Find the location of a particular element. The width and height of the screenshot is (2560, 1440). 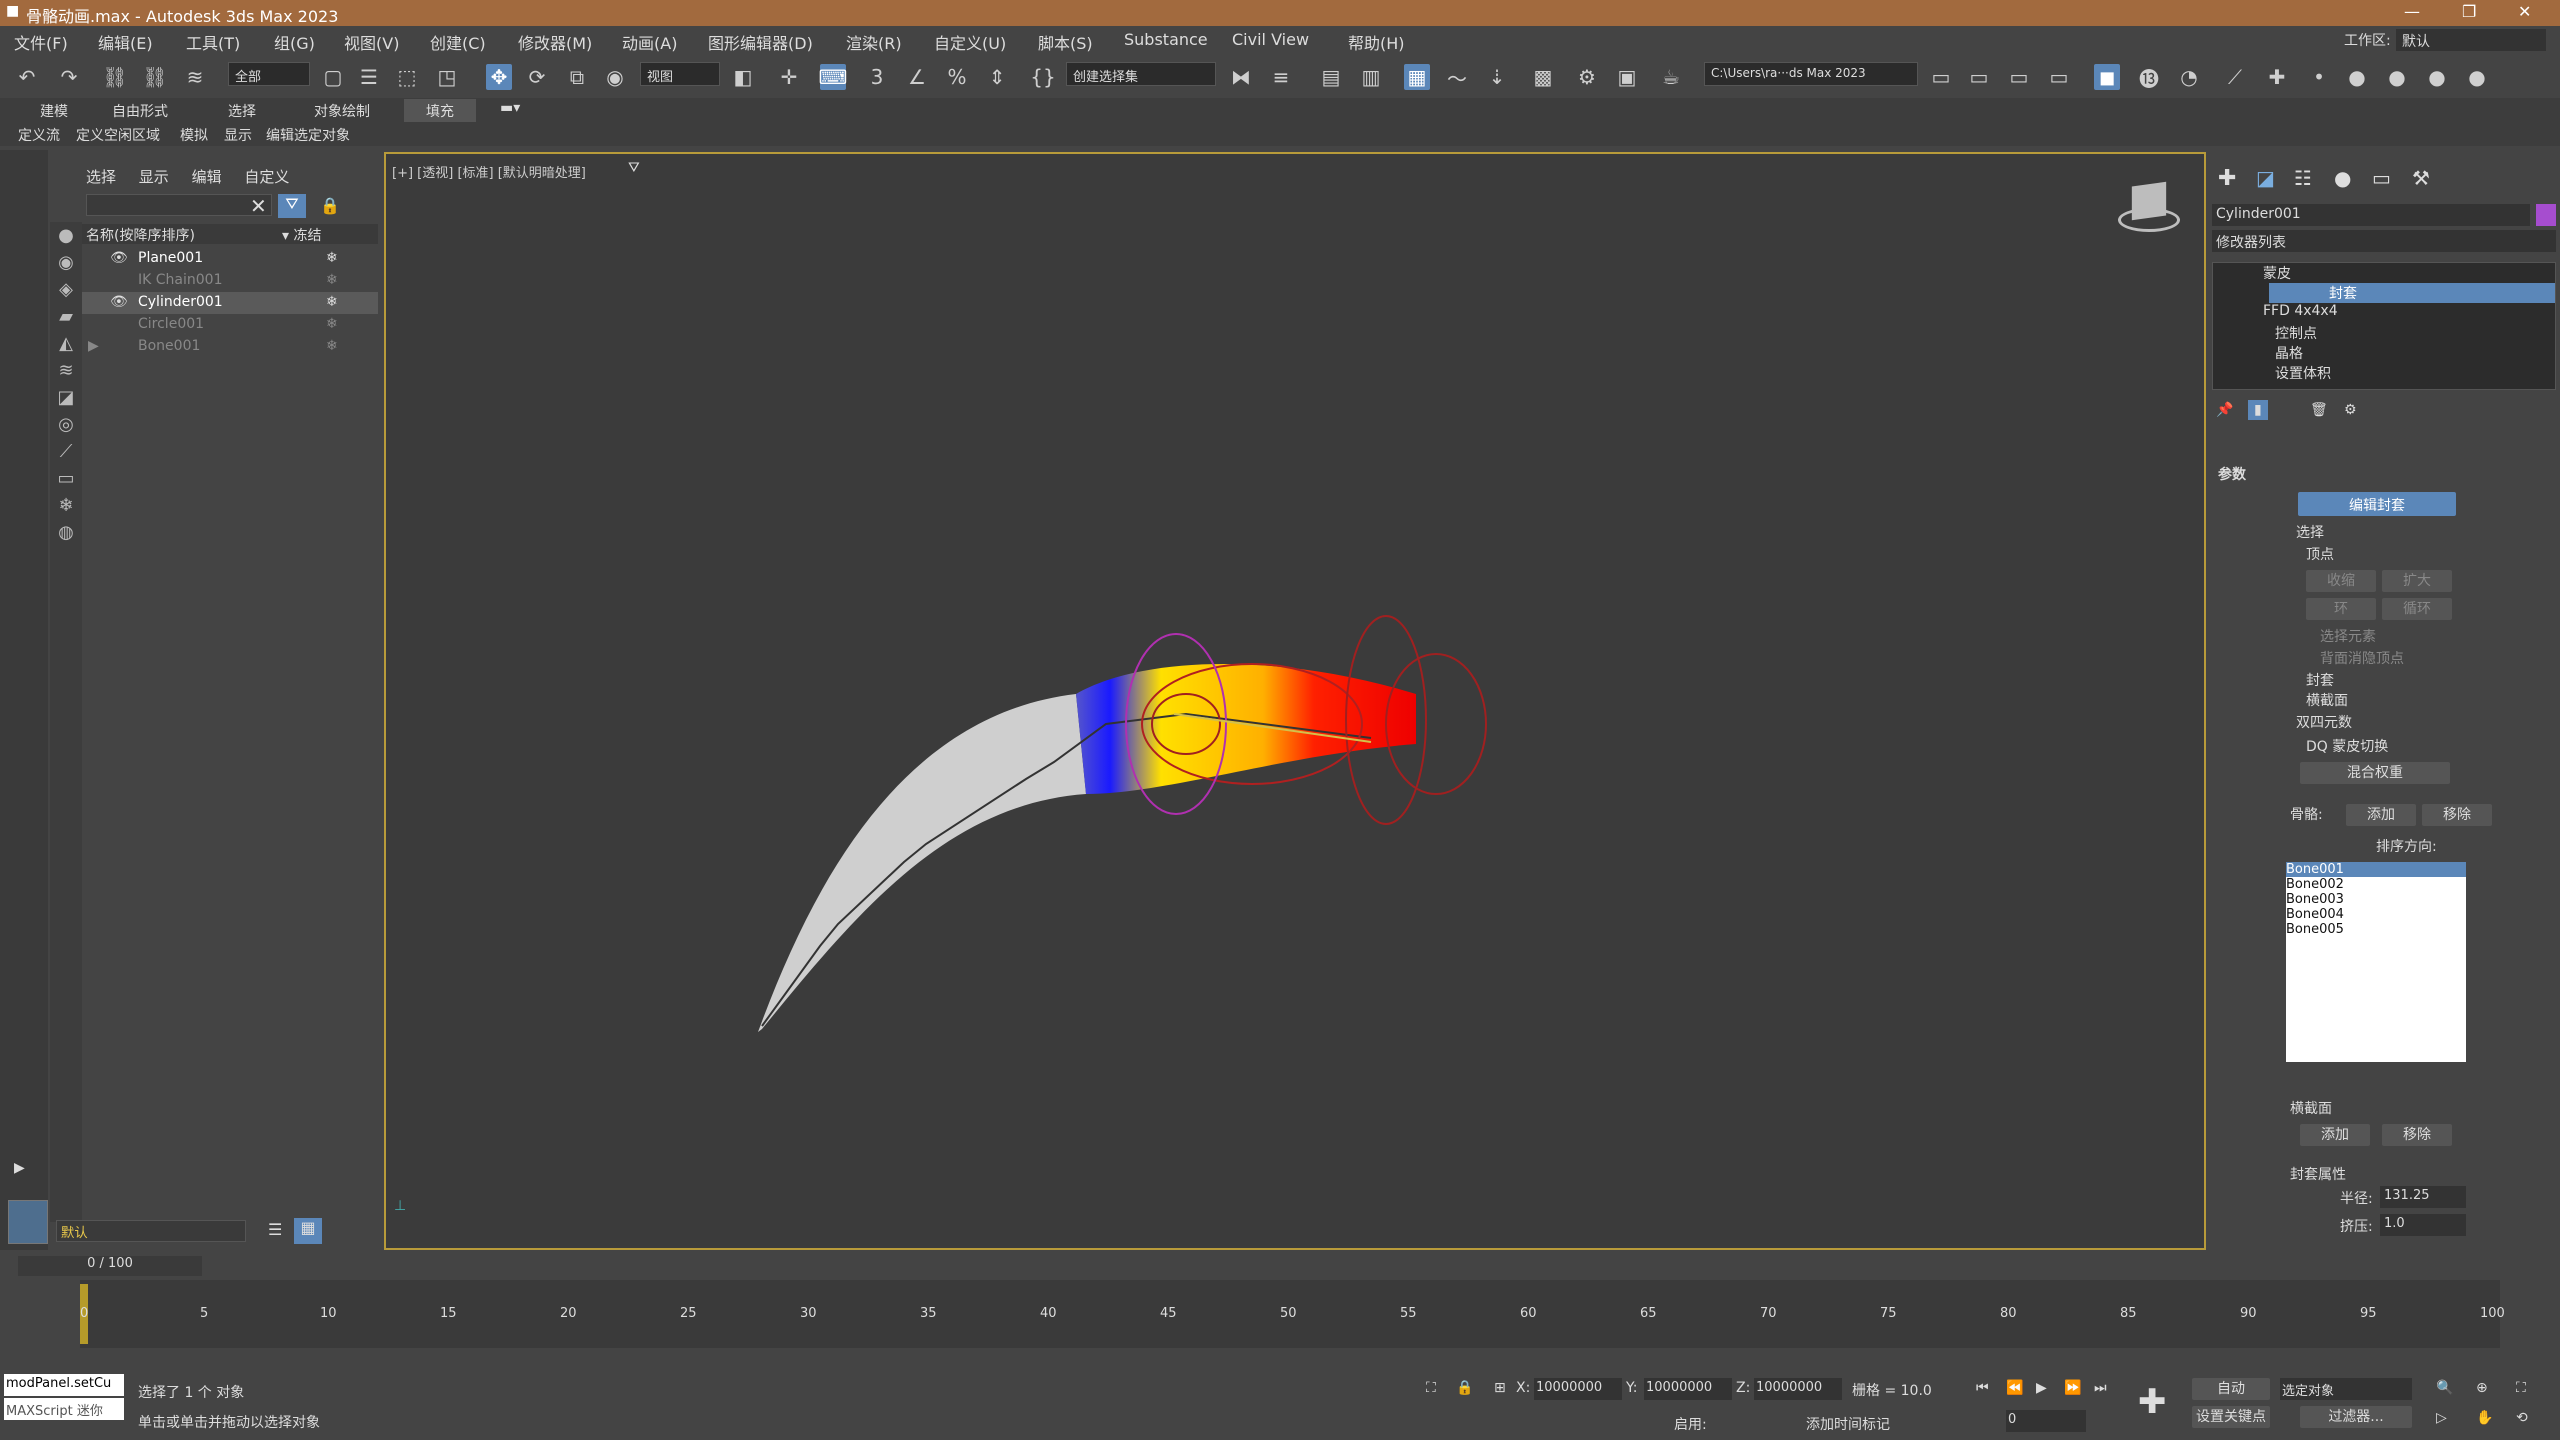

ribbon-tab-freeform: 自由形式 is located at coordinates (140, 111).